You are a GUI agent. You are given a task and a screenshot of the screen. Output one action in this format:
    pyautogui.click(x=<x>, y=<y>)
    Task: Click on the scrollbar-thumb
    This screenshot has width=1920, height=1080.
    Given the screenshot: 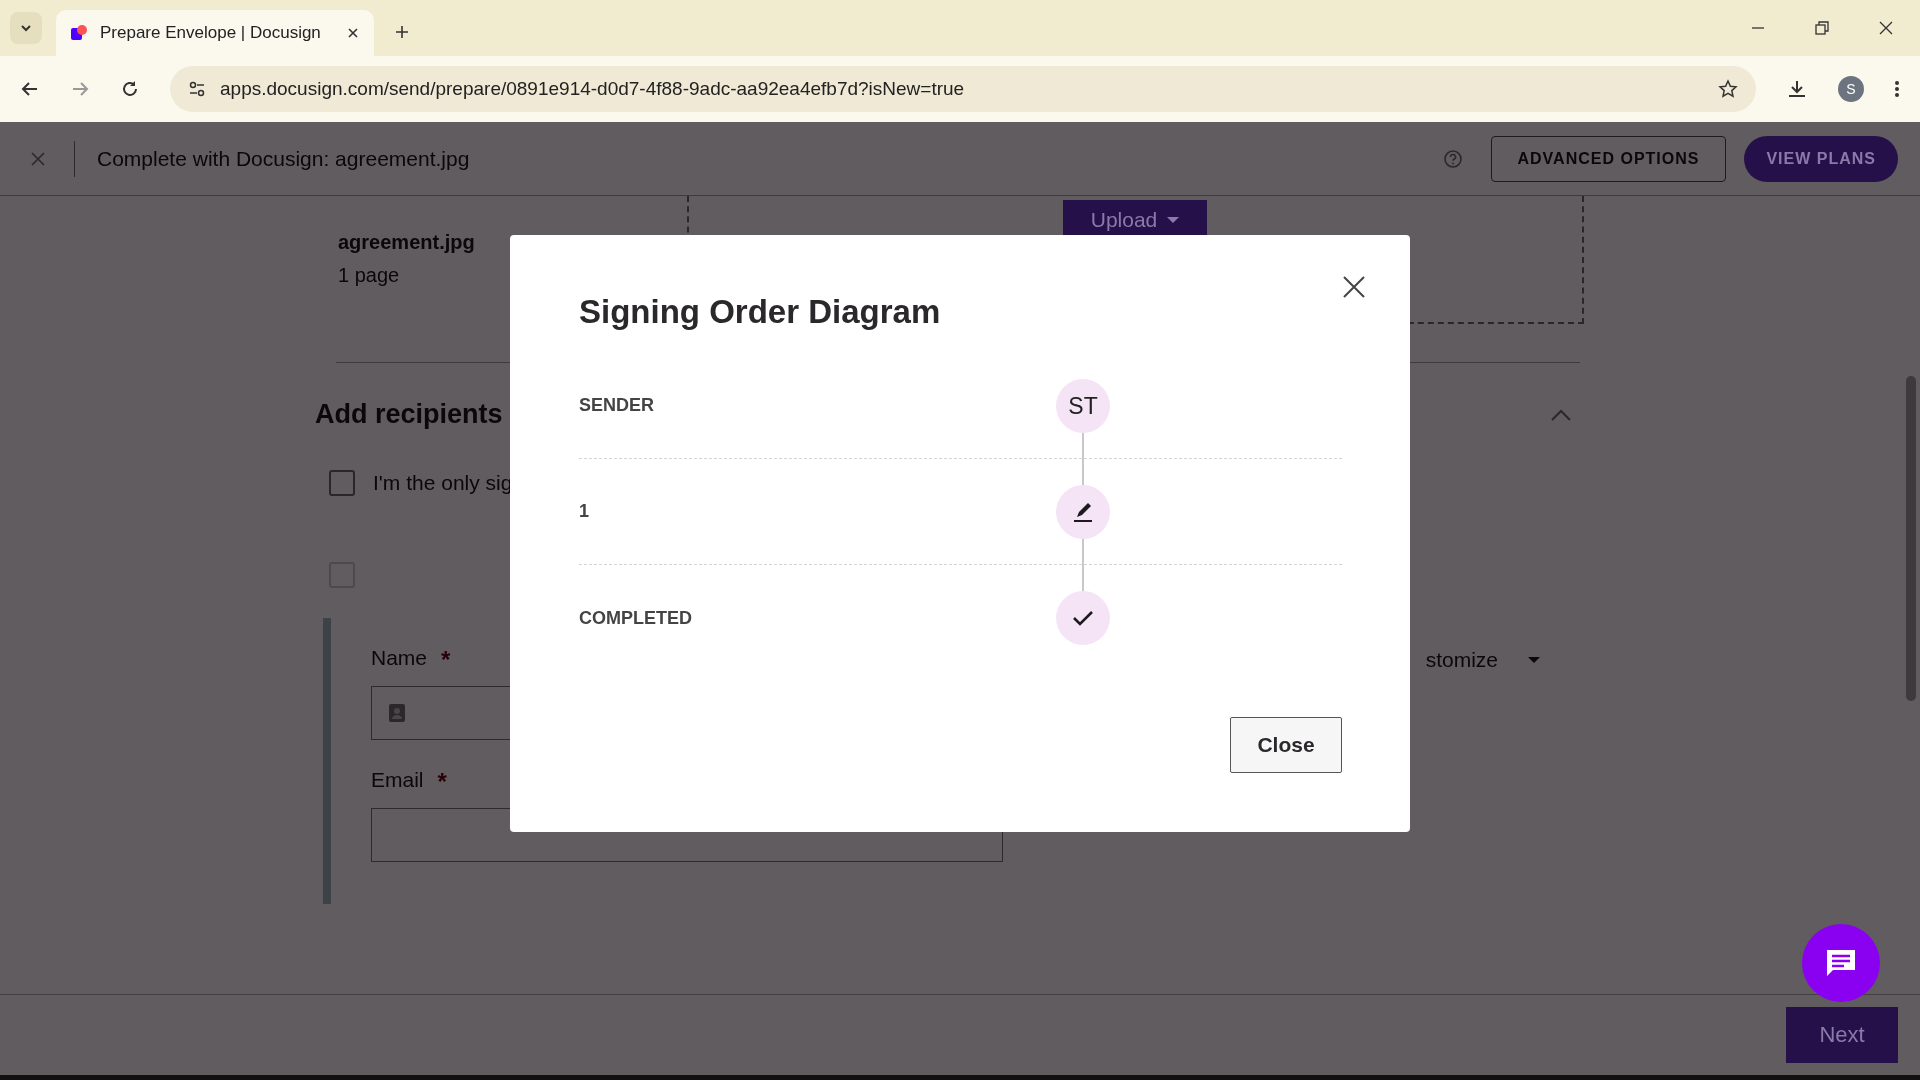 What is the action you would take?
    pyautogui.click(x=1911, y=538)
    